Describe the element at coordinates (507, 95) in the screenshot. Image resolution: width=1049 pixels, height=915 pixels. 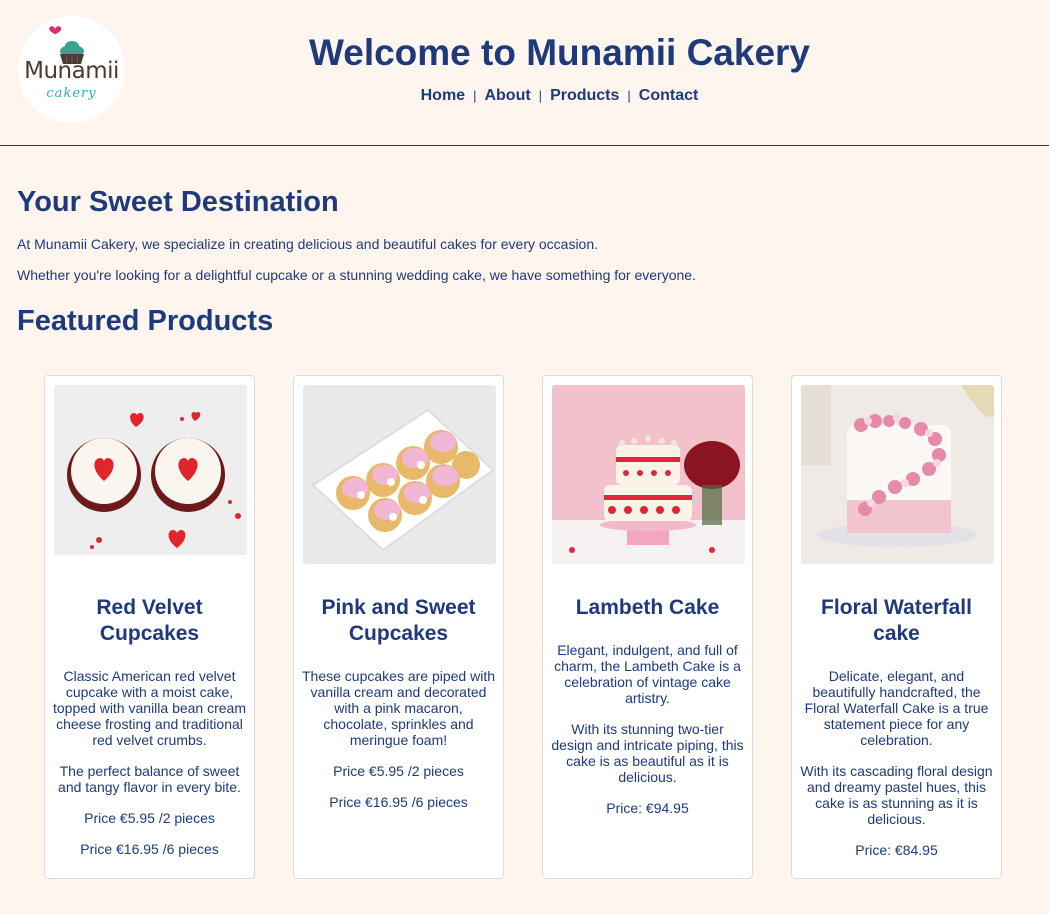
I see `nav-about-link: About` at that location.